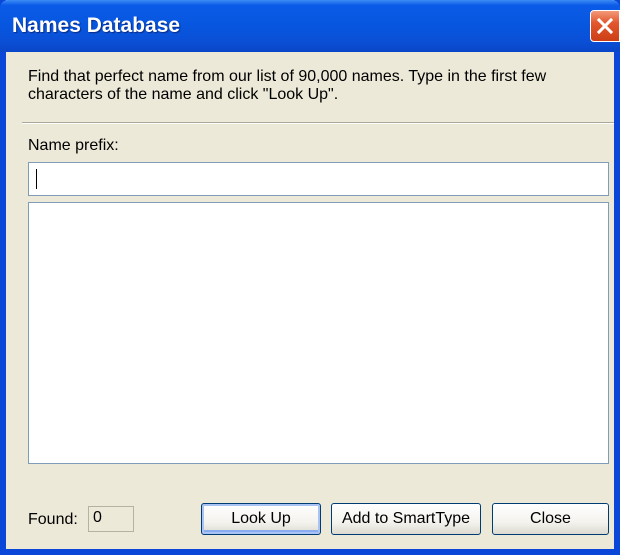  I want to click on close-icon, so click(605, 26).